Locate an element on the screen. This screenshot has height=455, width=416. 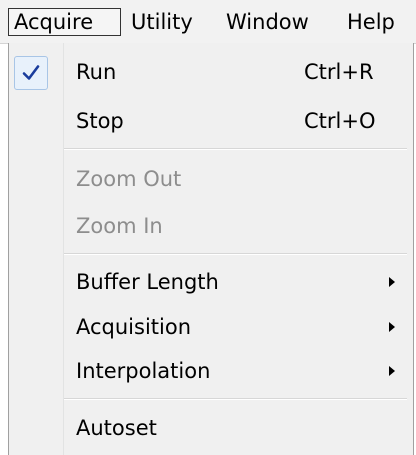
menu-item-label: Buffer Length is located at coordinates (147, 282).